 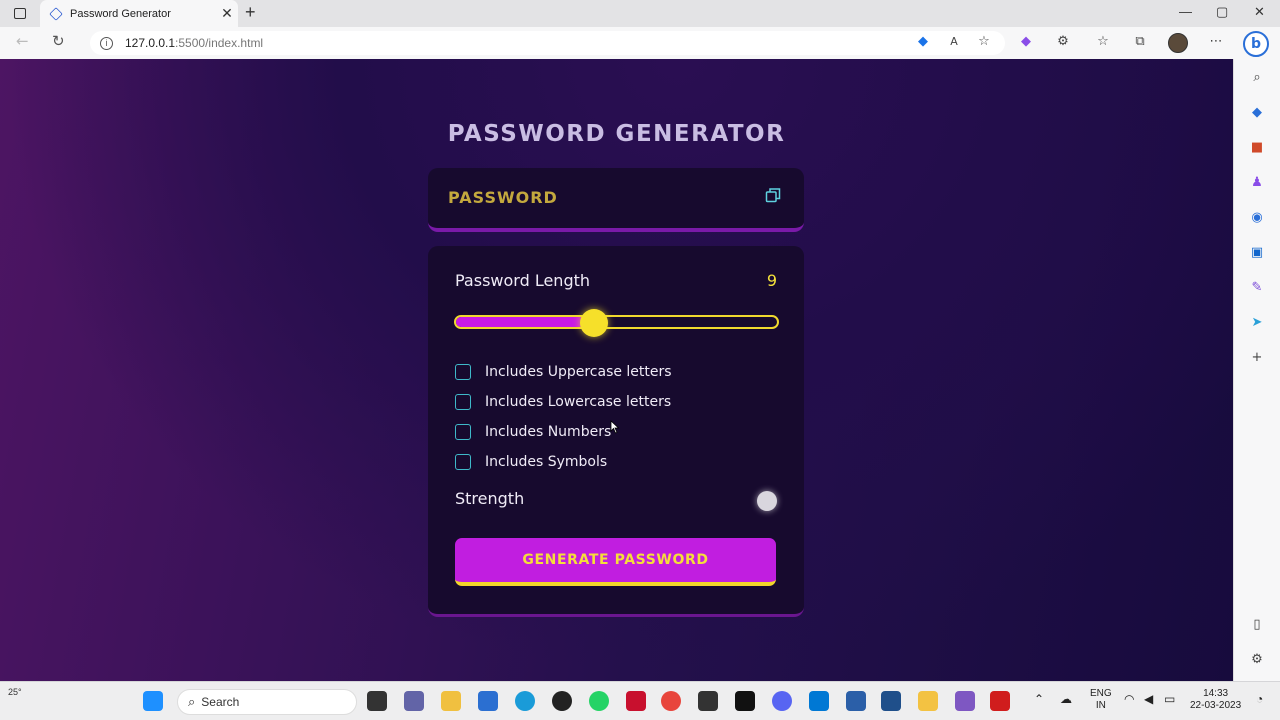 I want to click on maximize-button: ▢, so click(x=1222, y=12).